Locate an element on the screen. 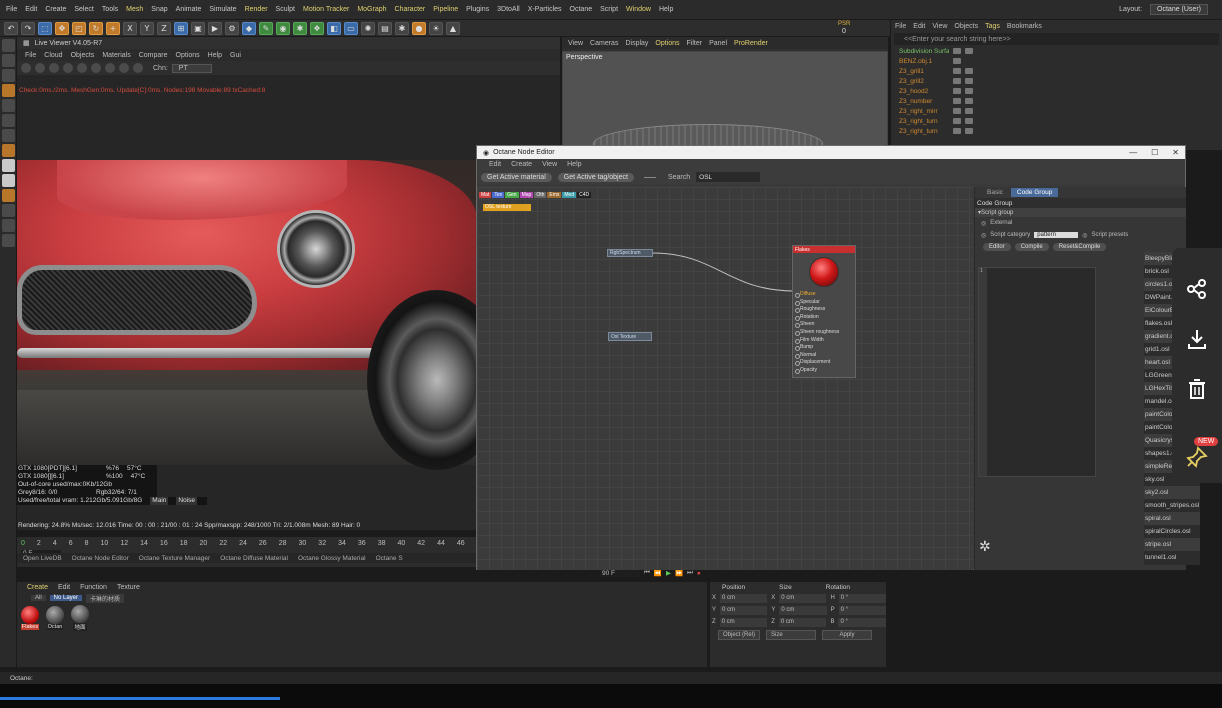 The image size is (1222, 708). select-icon: ⬚ is located at coordinates (45, 28).